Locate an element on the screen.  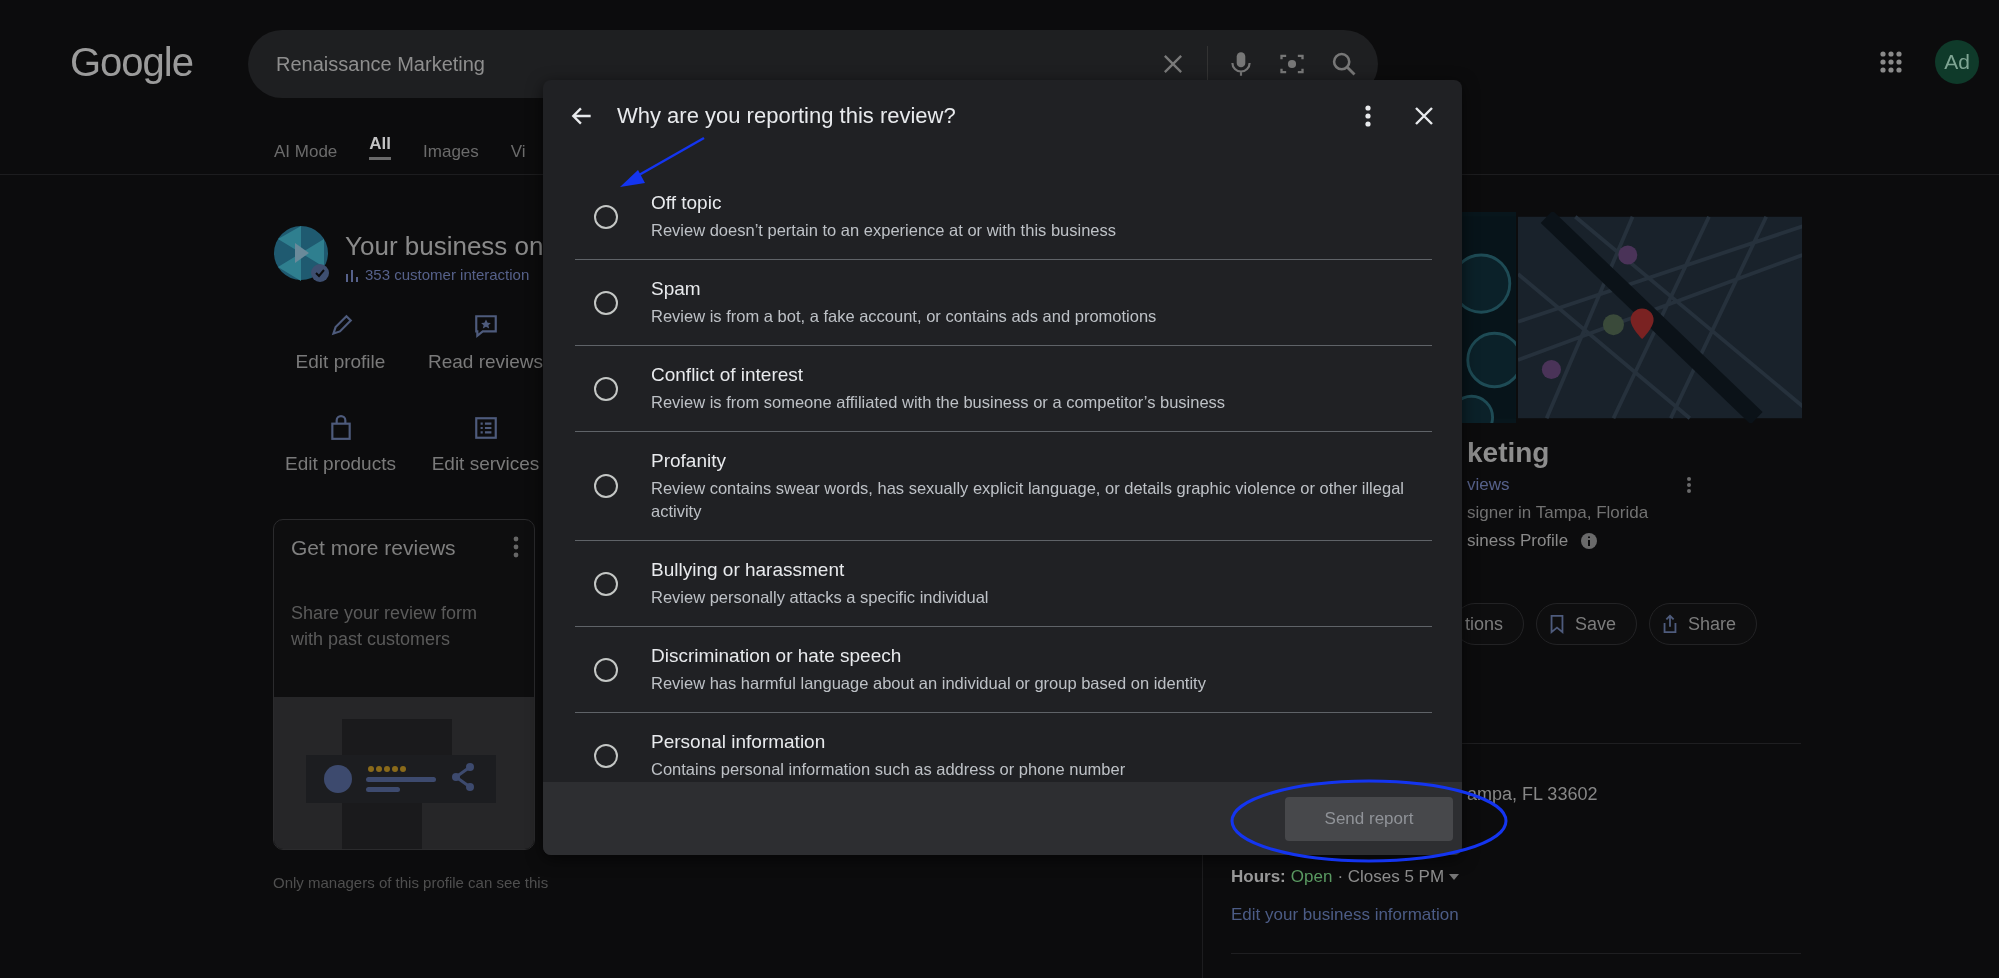
action-button: Edit profile is located at coordinates (340, 343).